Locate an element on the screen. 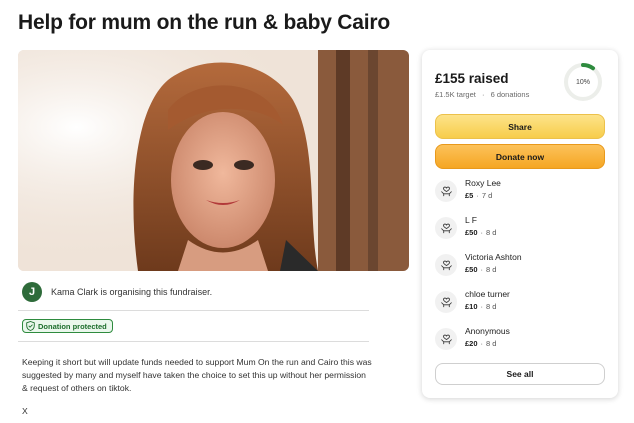  donor-amount: £10 is located at coordinates (471, 306).